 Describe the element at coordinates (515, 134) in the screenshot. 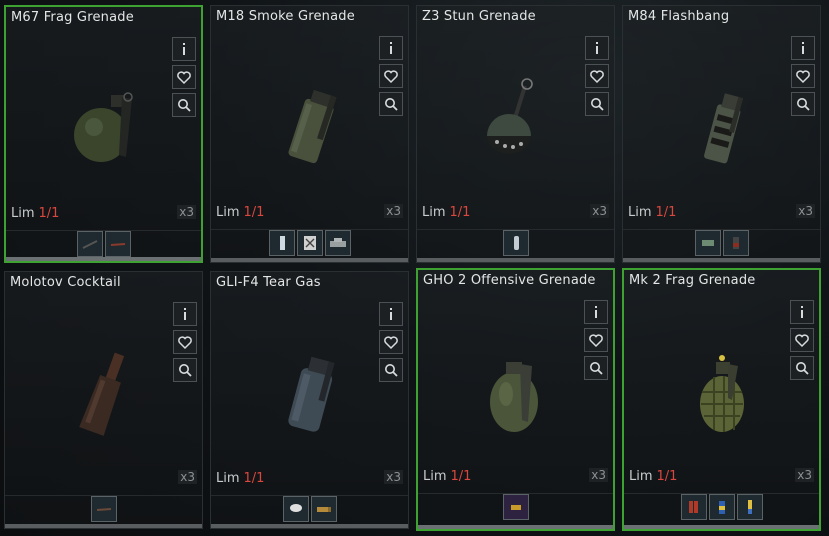

I see `item-card-z3: Z3 Stun Grenade Lim 1/1 x3` at that location.